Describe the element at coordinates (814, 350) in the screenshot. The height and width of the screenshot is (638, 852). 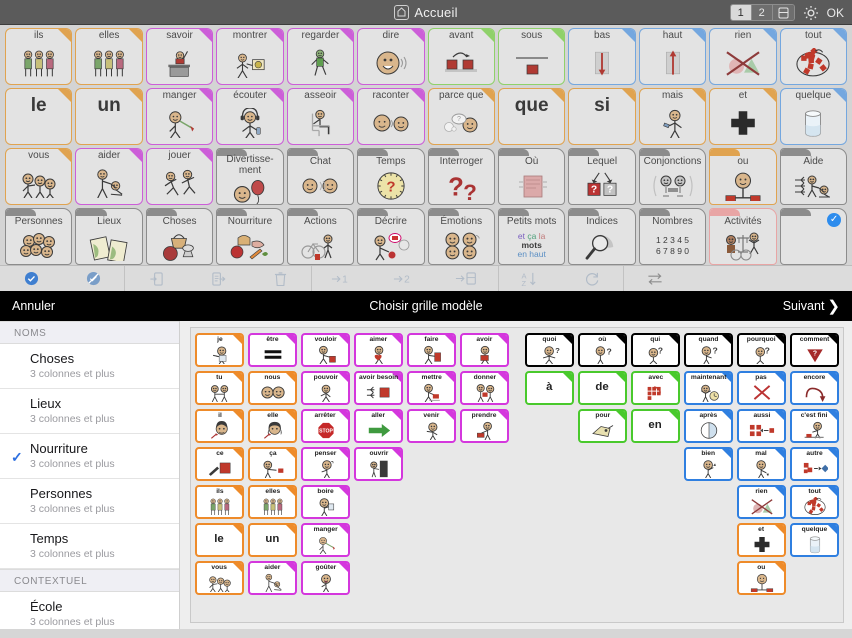
I see `preview-cell-comment: comment?` at that location.